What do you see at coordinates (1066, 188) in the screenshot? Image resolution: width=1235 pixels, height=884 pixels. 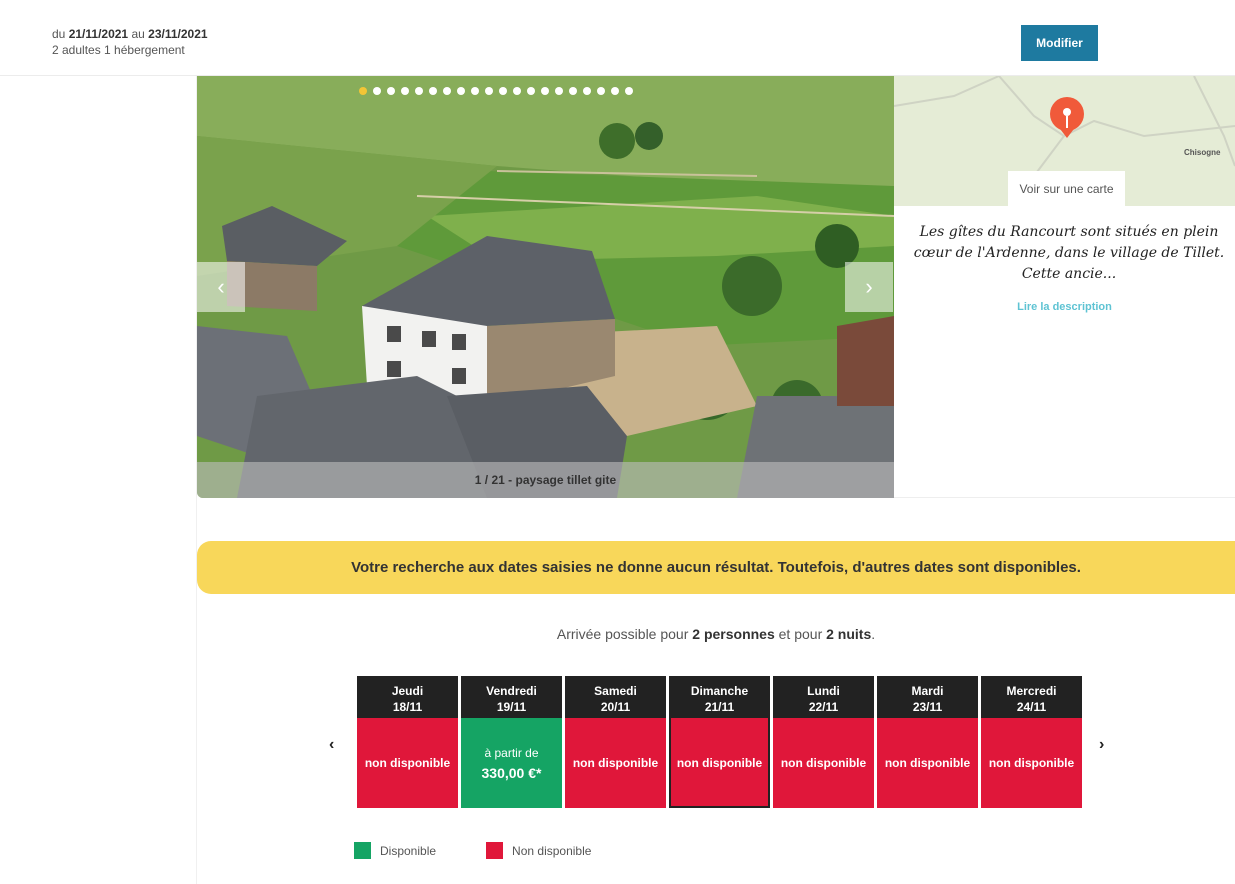 I see `view-map-button: Voir sur une carte` at bounding box center [1066, 188].